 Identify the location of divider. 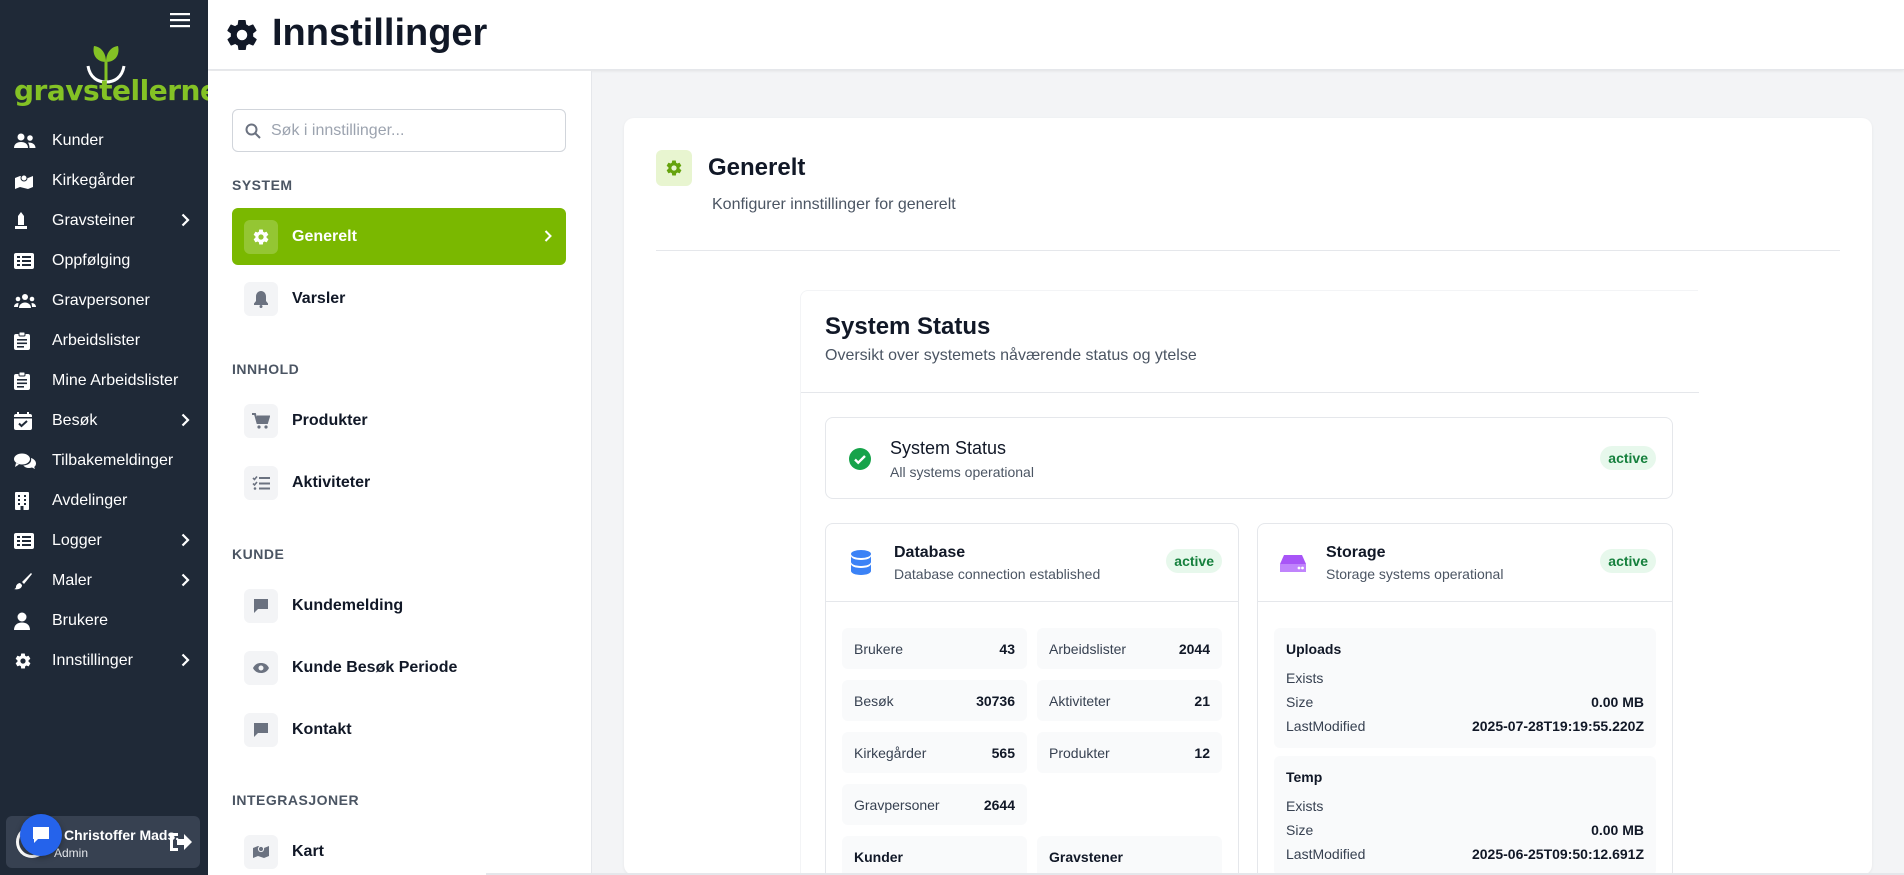
(1250, 392).